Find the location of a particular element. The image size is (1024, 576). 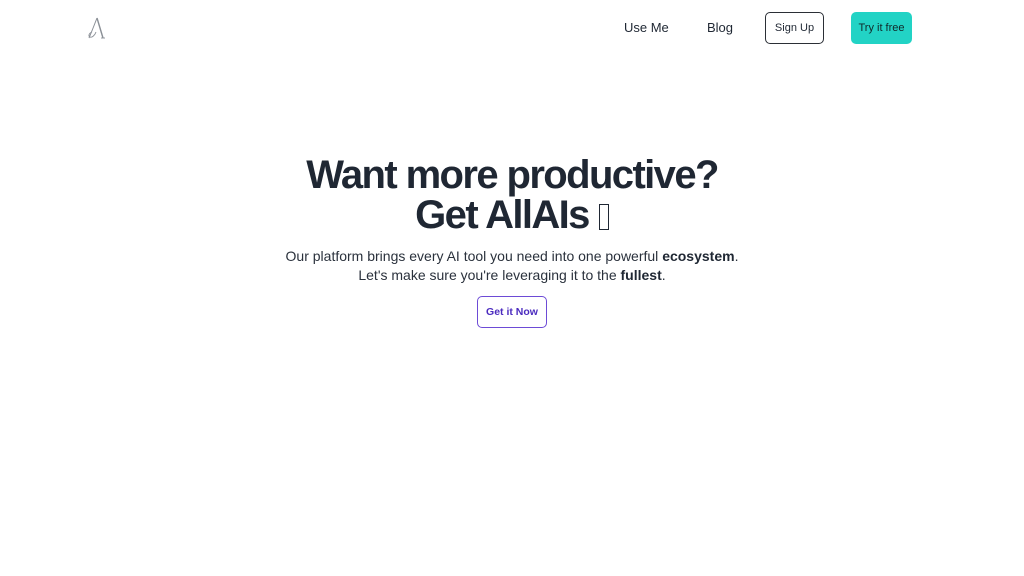

hero-title-line-2: Get AllAIs is located at coordinates (512, 215).